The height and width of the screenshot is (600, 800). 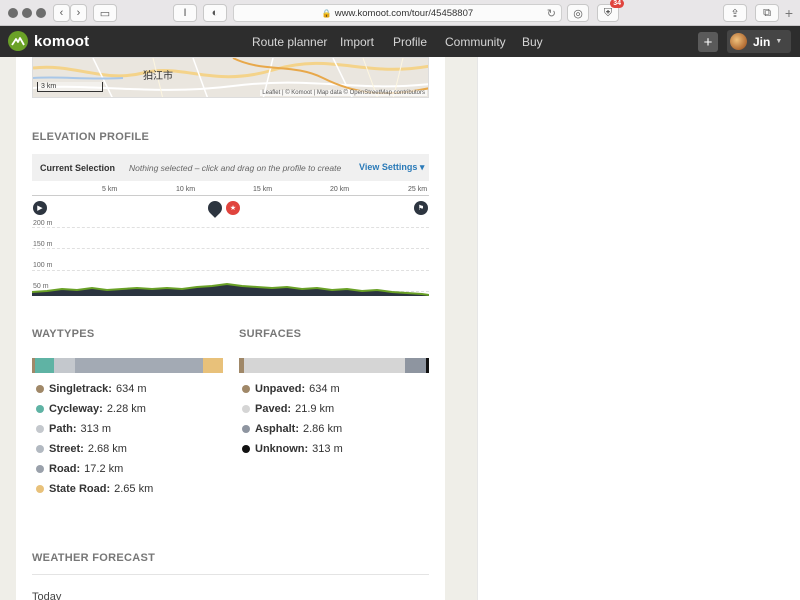 I want to click on y-axis-label: 100 m, so click(x=43, y=265).